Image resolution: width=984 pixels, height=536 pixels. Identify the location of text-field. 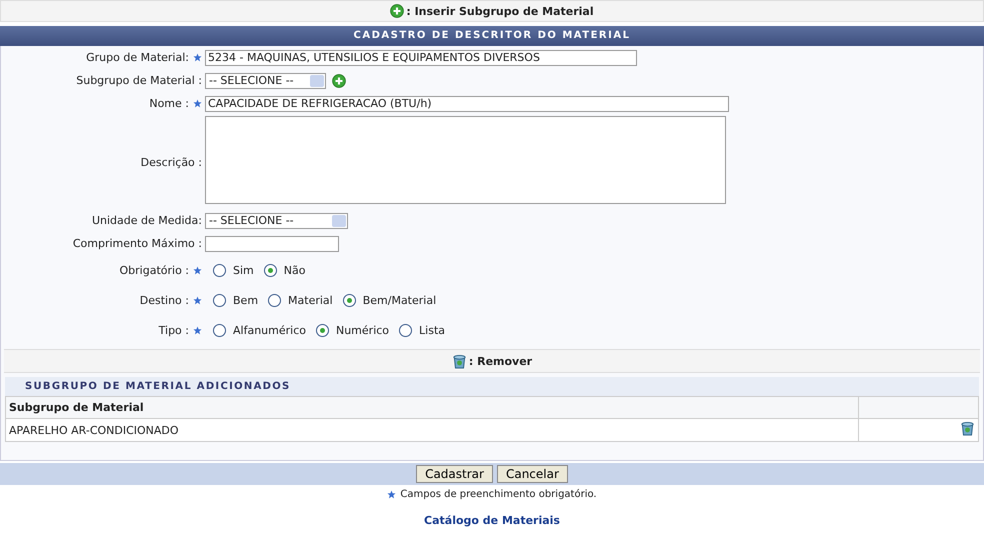
(272, 244).